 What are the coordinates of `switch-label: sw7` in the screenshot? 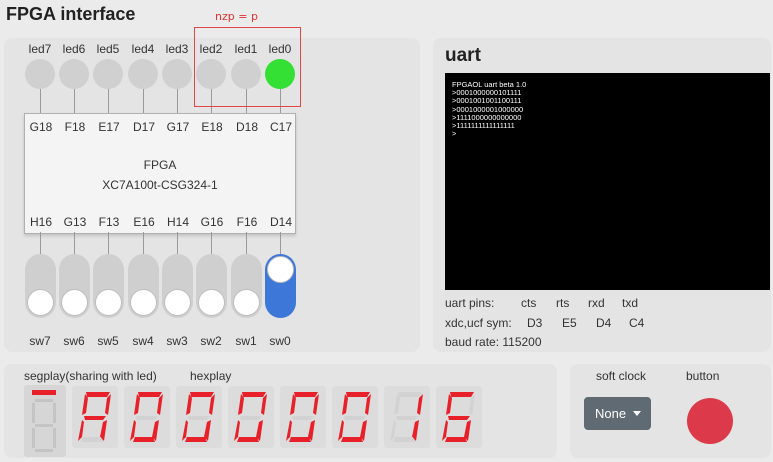 It's located at (40, 341).